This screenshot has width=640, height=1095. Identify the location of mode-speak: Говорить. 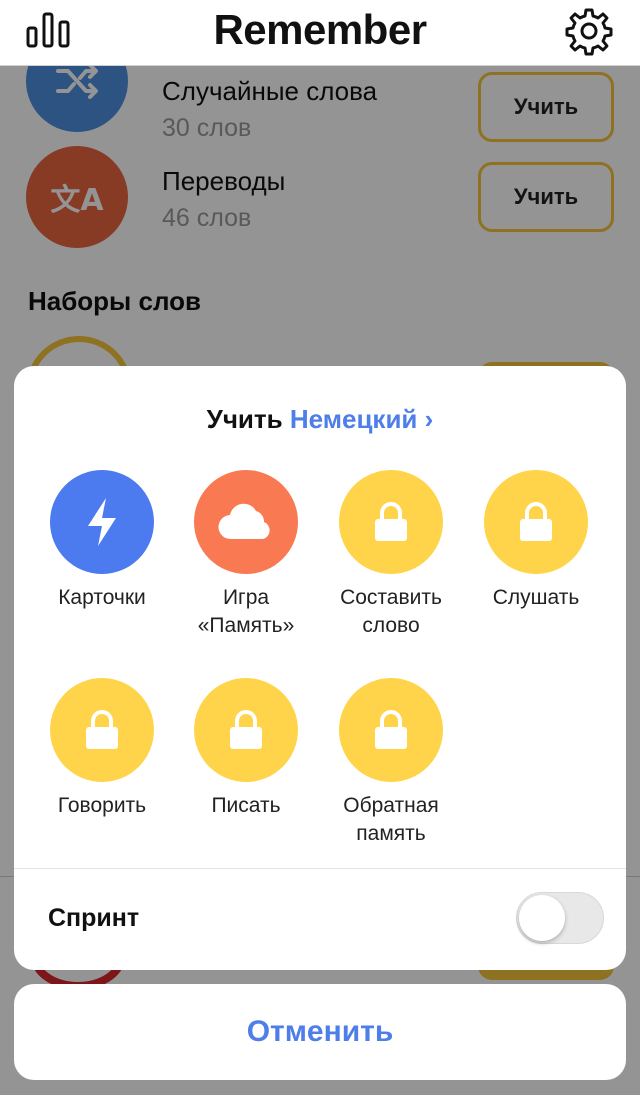
(102, 749).